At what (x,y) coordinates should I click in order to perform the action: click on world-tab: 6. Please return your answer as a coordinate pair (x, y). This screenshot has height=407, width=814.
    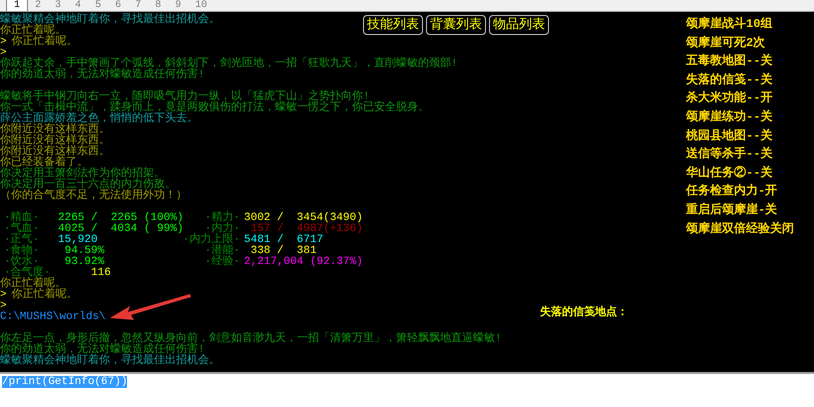
    Looking at the image, I should click on (118, 5).